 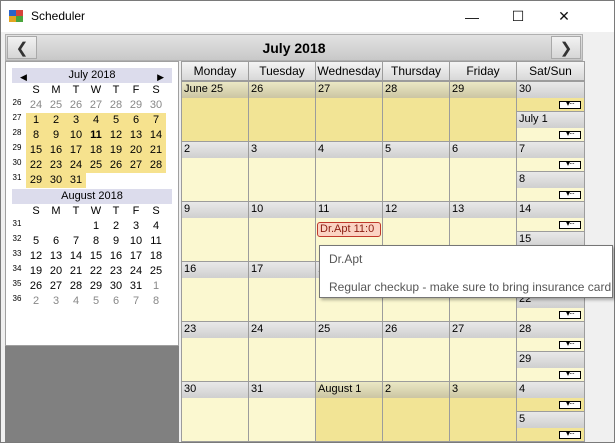 I want to click on day-cell: August 1, so click(x=349, y=411).